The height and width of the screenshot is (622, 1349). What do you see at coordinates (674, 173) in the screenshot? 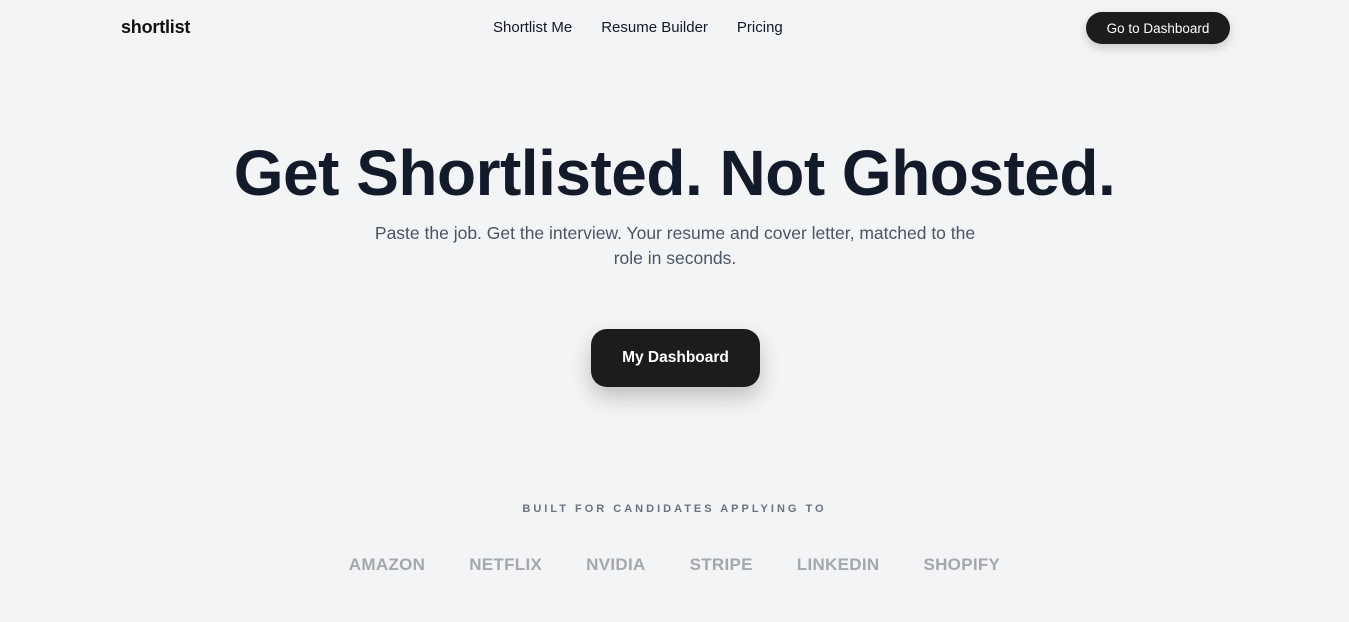
I see `hero-title: Get Shortlisted. Not Ghosted.` at bounding box center [674, 173].